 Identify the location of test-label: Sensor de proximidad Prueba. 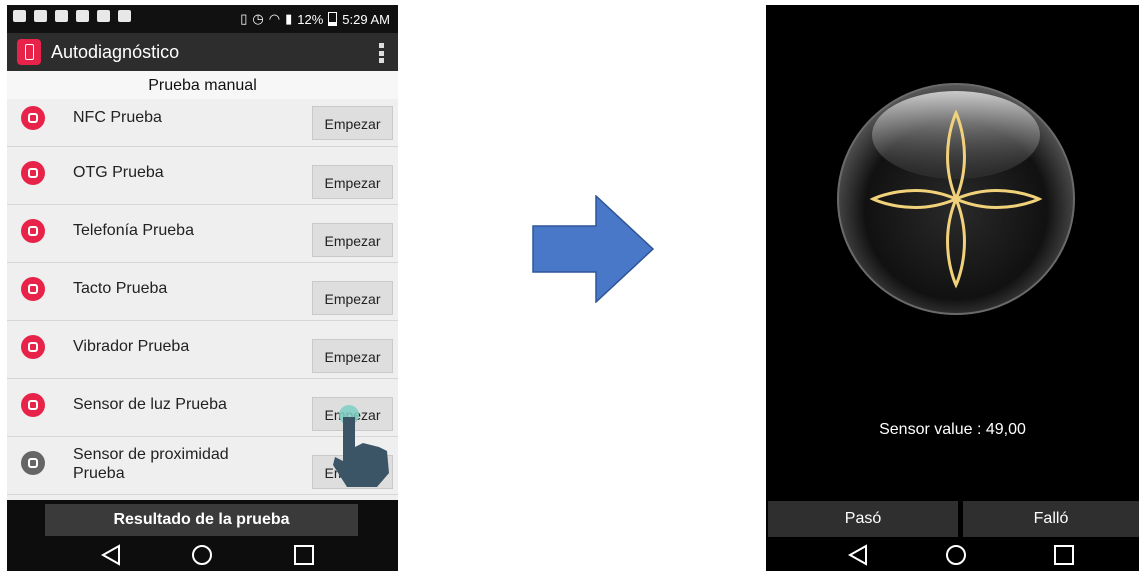
(151, 464).